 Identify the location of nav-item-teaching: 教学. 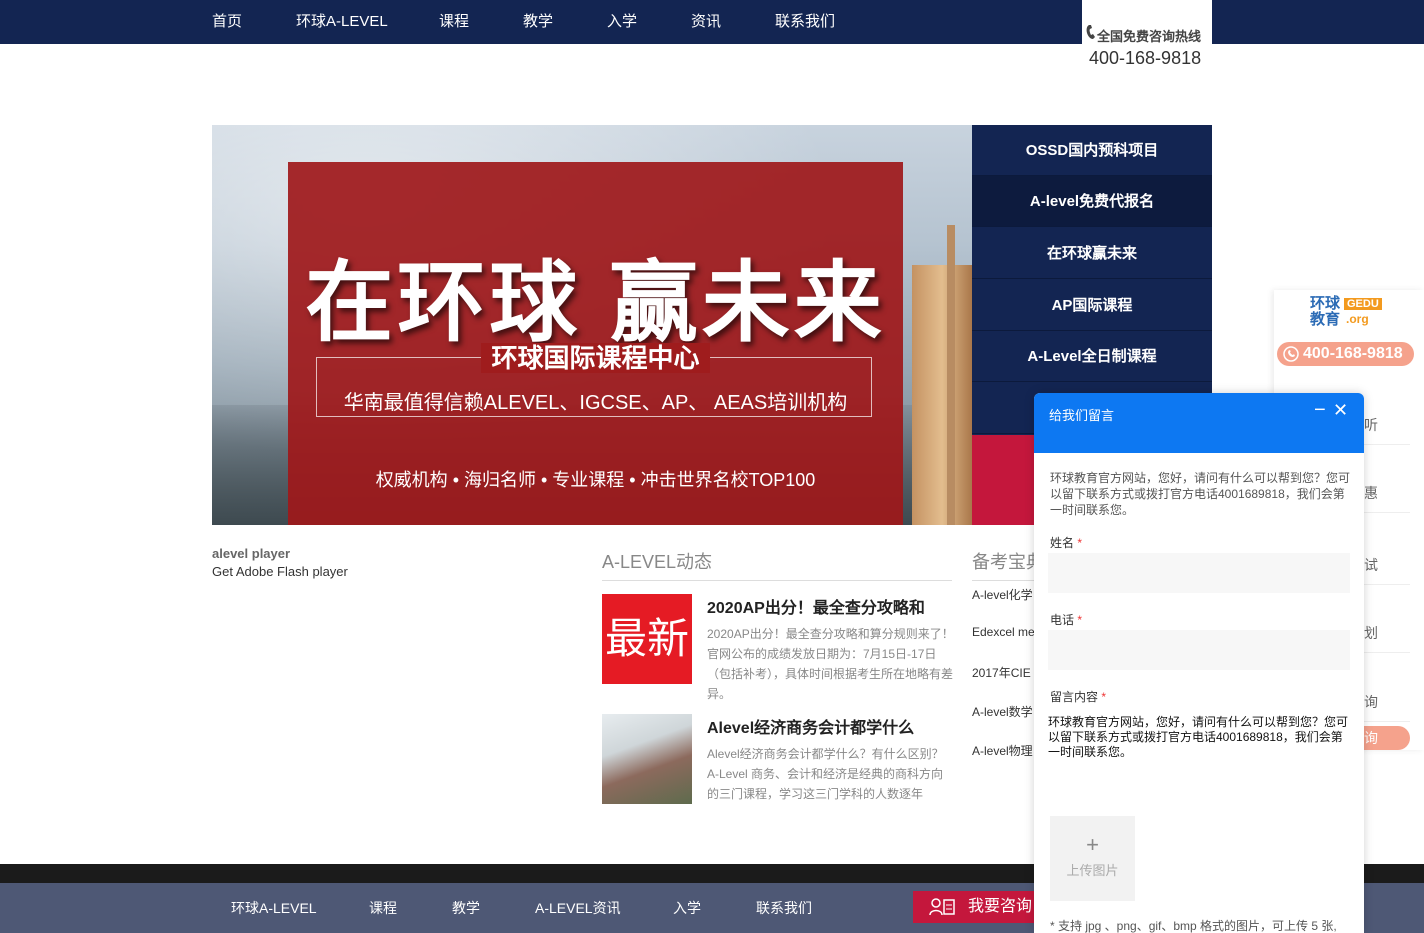
(538, 22).